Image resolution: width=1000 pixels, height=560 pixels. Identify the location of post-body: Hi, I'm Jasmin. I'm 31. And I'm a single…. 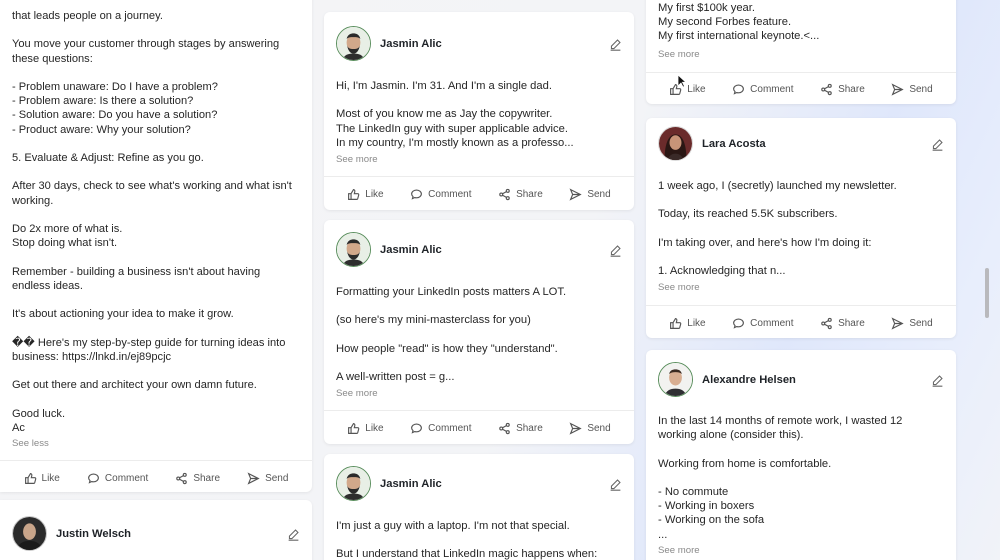
(455, 114).